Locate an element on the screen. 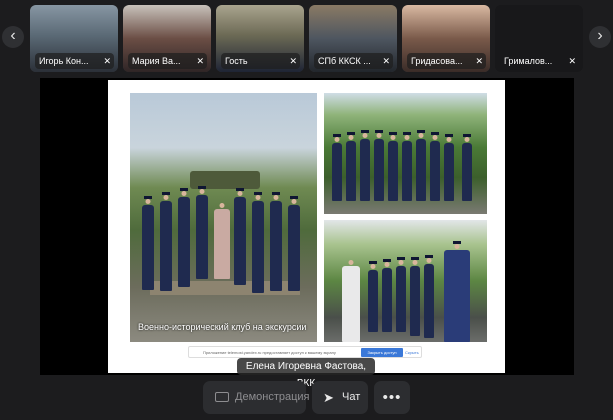 The width and height of the screenshot is (613, 420). chevron-right-icon: › is located at coordinates (600, 35).